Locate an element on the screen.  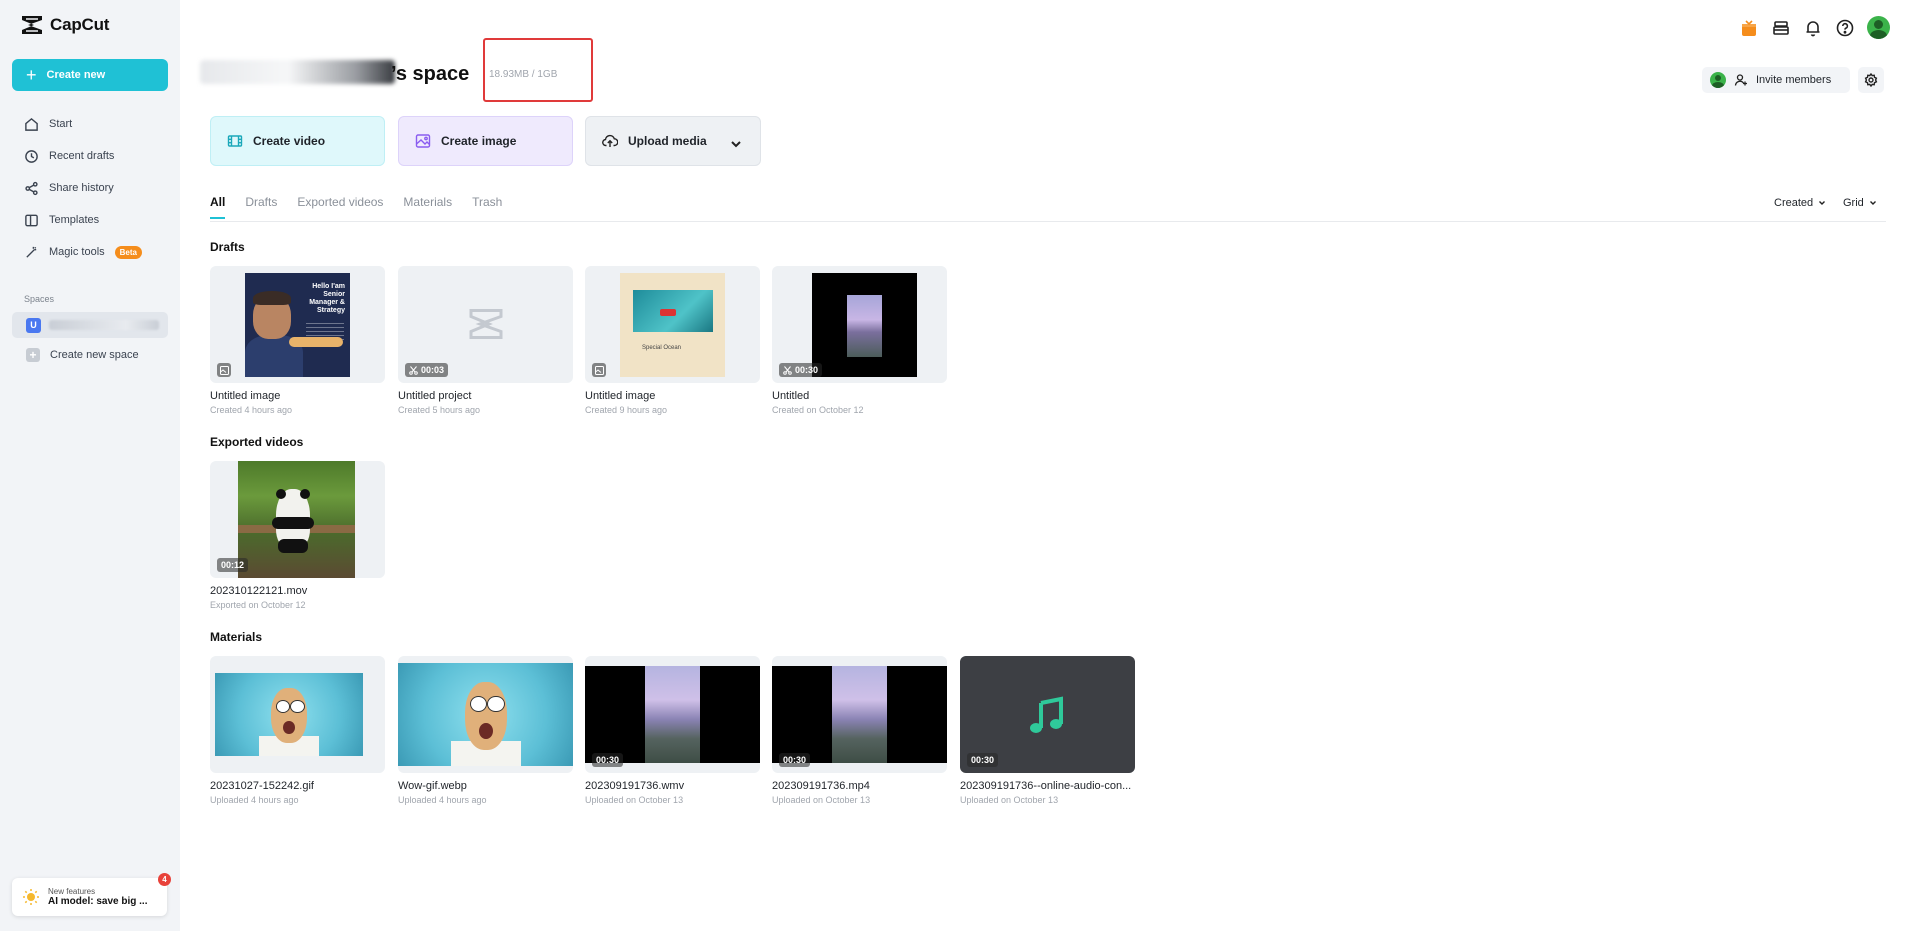
capcut-placeholder-icon is located at coordinates (486, 324).